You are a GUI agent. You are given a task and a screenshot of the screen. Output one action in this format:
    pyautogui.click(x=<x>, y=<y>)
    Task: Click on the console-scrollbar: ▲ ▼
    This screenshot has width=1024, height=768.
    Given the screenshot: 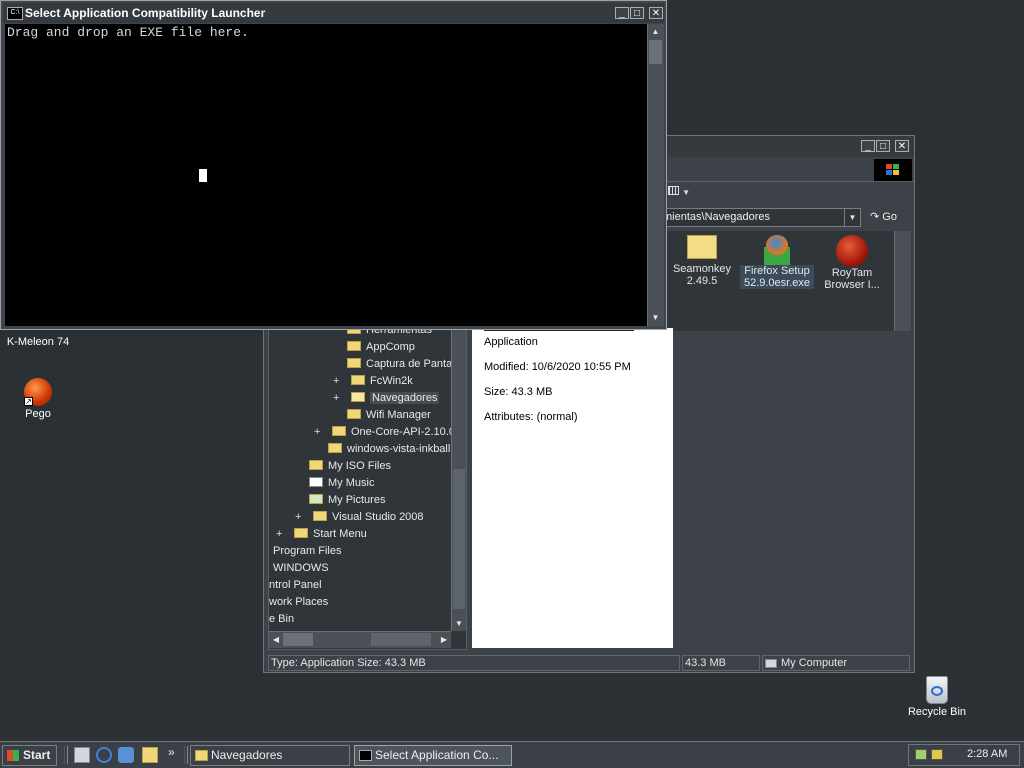 What is the action you would take?
    pyautogui.click(x=655, y=175)
    